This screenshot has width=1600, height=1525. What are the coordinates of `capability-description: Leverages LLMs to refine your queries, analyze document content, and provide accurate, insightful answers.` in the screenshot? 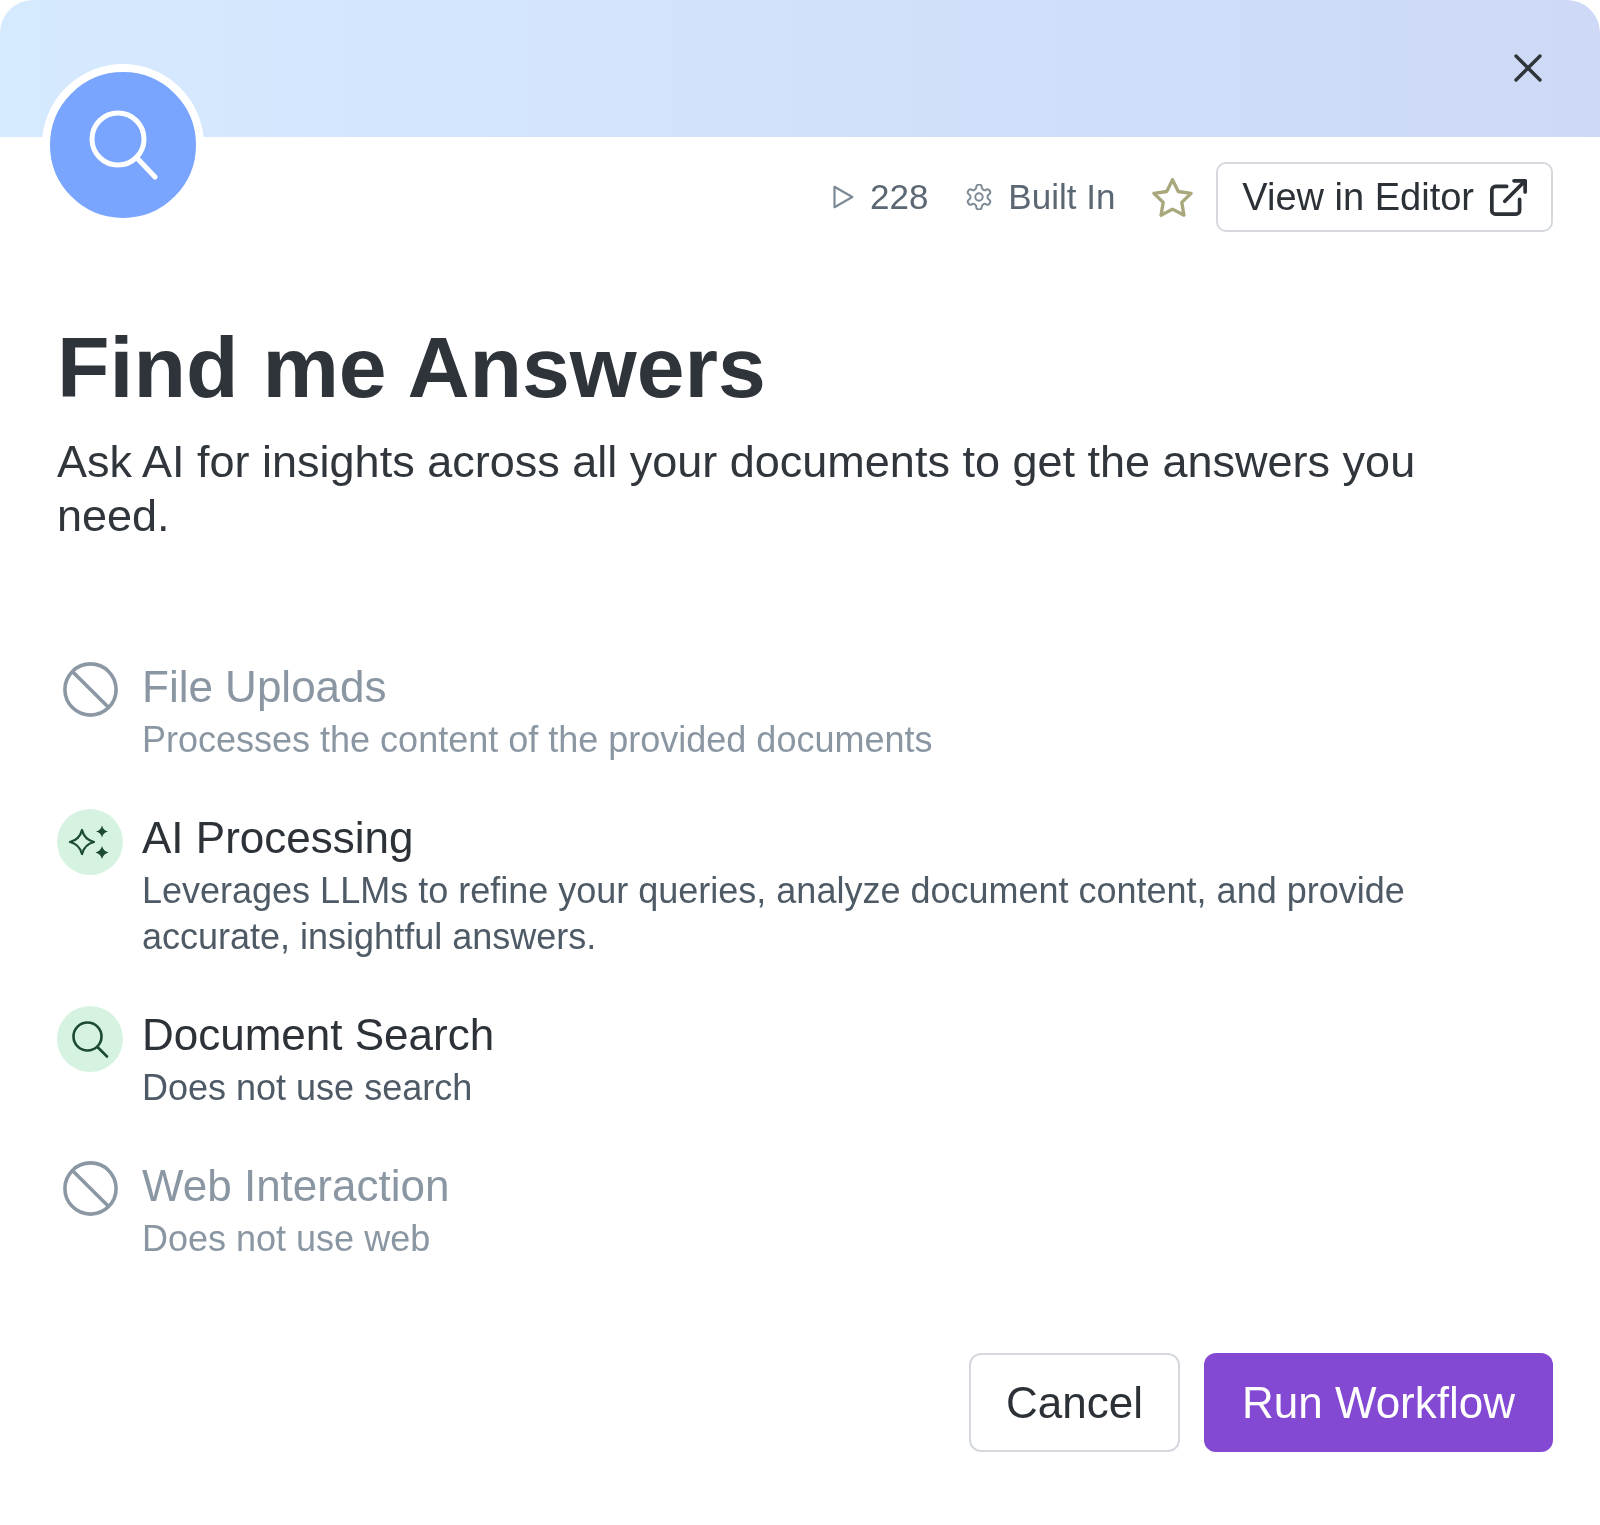 It's located at (774, 914).